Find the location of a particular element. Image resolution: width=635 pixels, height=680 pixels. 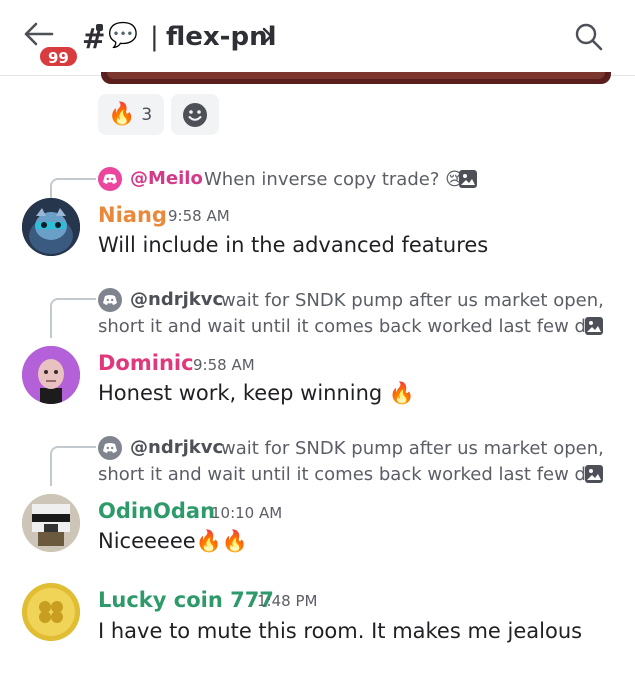

reaction-fire: 🔥 3 is located at coordinates (131, 114).